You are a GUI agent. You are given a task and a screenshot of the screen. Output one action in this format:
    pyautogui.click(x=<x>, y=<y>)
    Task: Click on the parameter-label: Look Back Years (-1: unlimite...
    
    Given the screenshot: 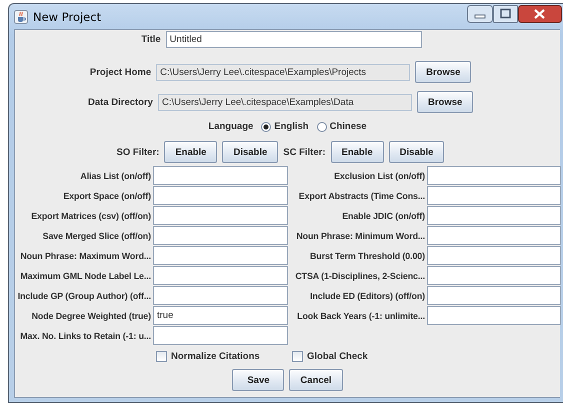 What is the action you would take?
    pyautogui.click(x=361, y=315)
    